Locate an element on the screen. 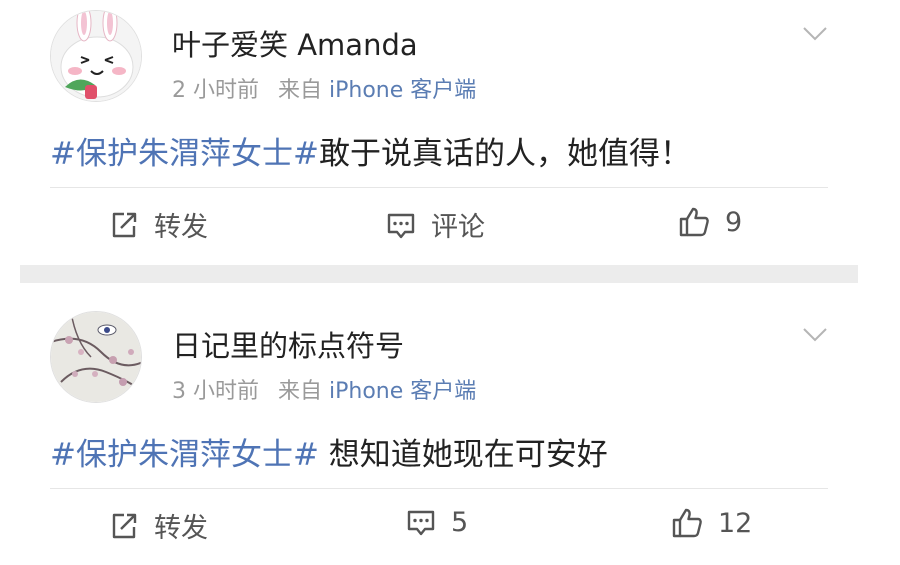  post-content: #保护朱渭萍女士# 想知道她现在可安好 is located at coordinates (329, 451).